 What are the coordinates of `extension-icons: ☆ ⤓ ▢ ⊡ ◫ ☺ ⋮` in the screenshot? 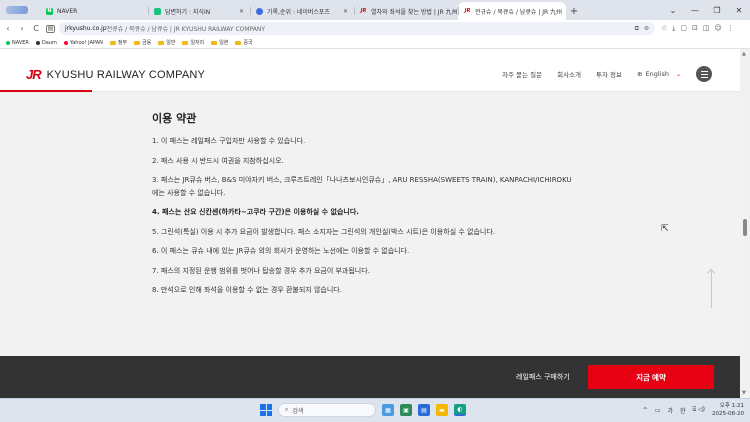 It's located at (697, 28).